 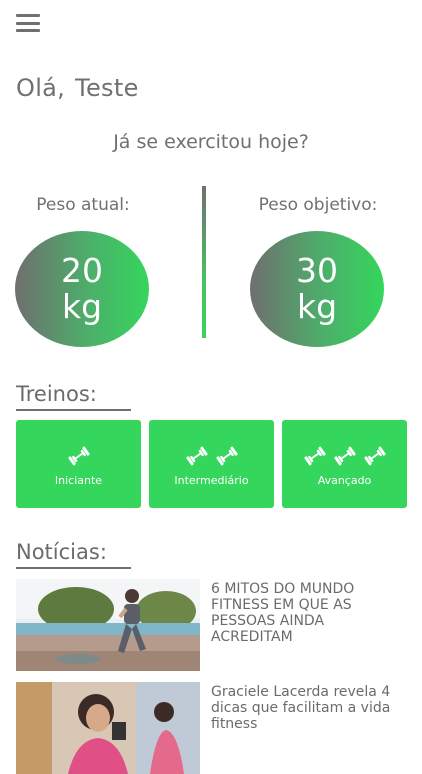 What do you see at coordinates (78, 480) in the screenshot?
I see `training-label-beginner: Iniciante` at bounding box center [78, 480].